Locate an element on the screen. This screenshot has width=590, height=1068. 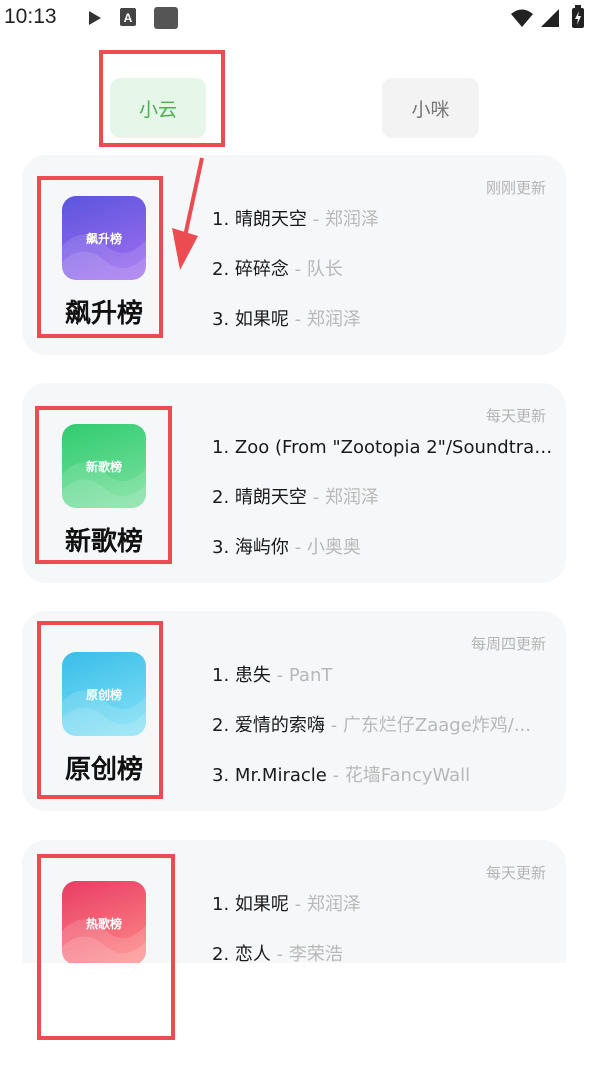
song-artist: - 小奥奥 is located at coordinates (324, 547).